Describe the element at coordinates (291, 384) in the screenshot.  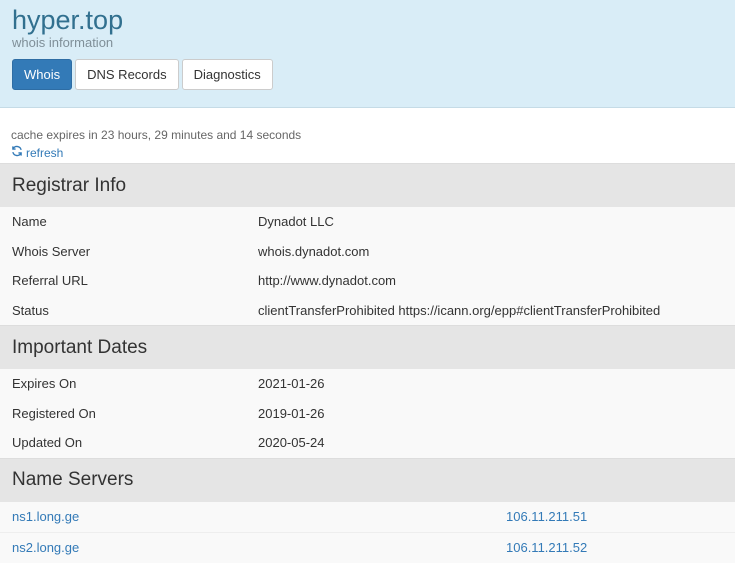
I see `row-value: 2021-01-26` at that location.